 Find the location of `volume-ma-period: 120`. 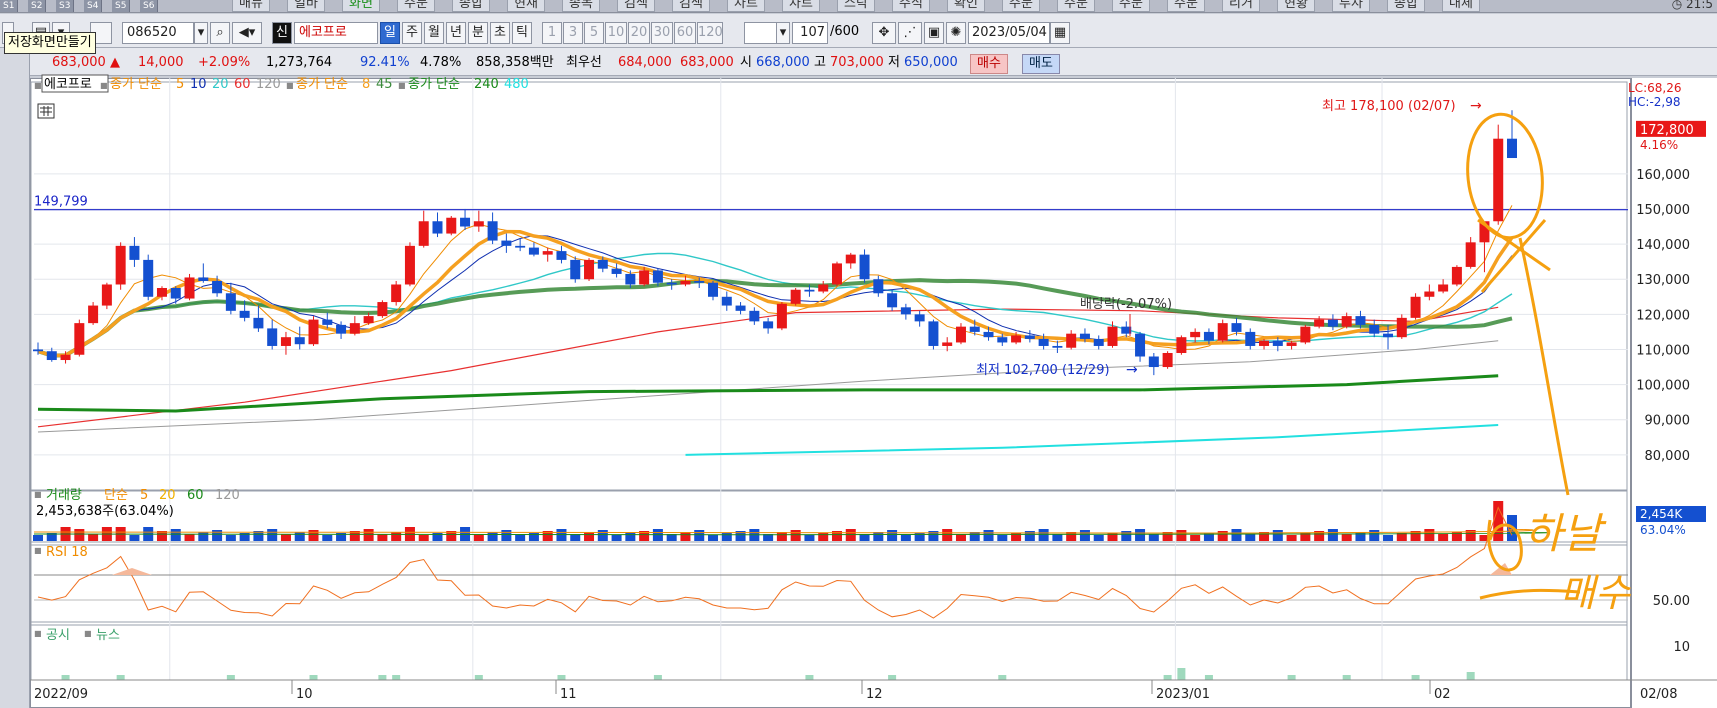

volume-ma-period: 120 is located at coordinates (227, 495).